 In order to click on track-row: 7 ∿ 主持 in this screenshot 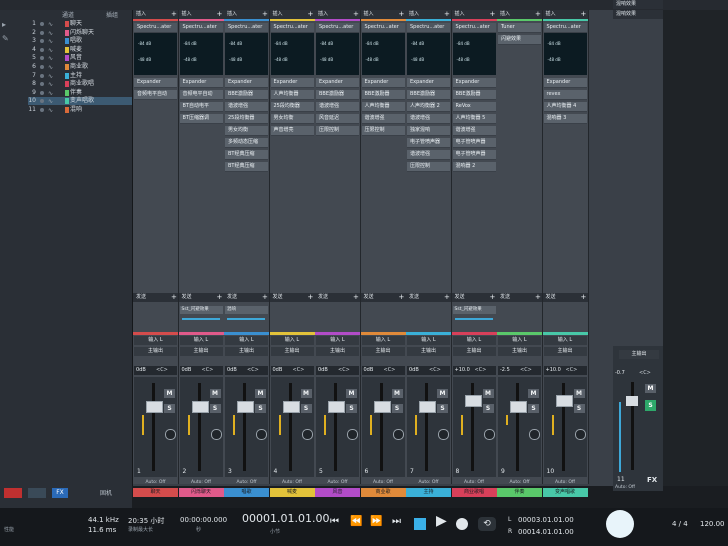, I will do `click(80, 76)`.